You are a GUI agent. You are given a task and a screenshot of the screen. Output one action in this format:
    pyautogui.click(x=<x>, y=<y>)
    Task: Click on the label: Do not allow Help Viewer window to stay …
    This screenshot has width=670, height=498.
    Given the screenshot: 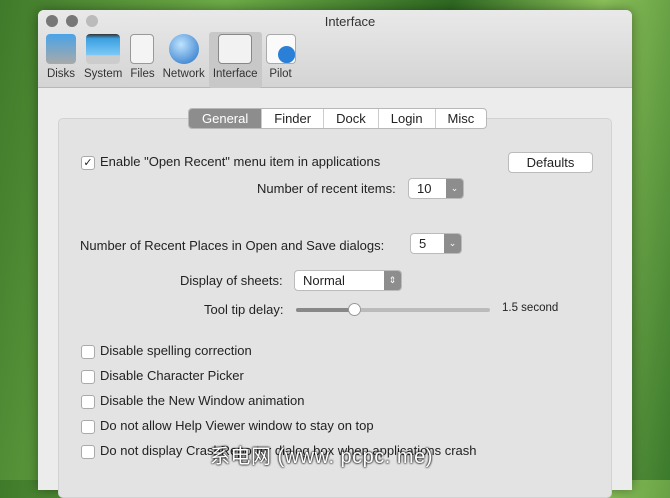 What is the action you would take?
    pyautogui.click(x=237, y=425)
    